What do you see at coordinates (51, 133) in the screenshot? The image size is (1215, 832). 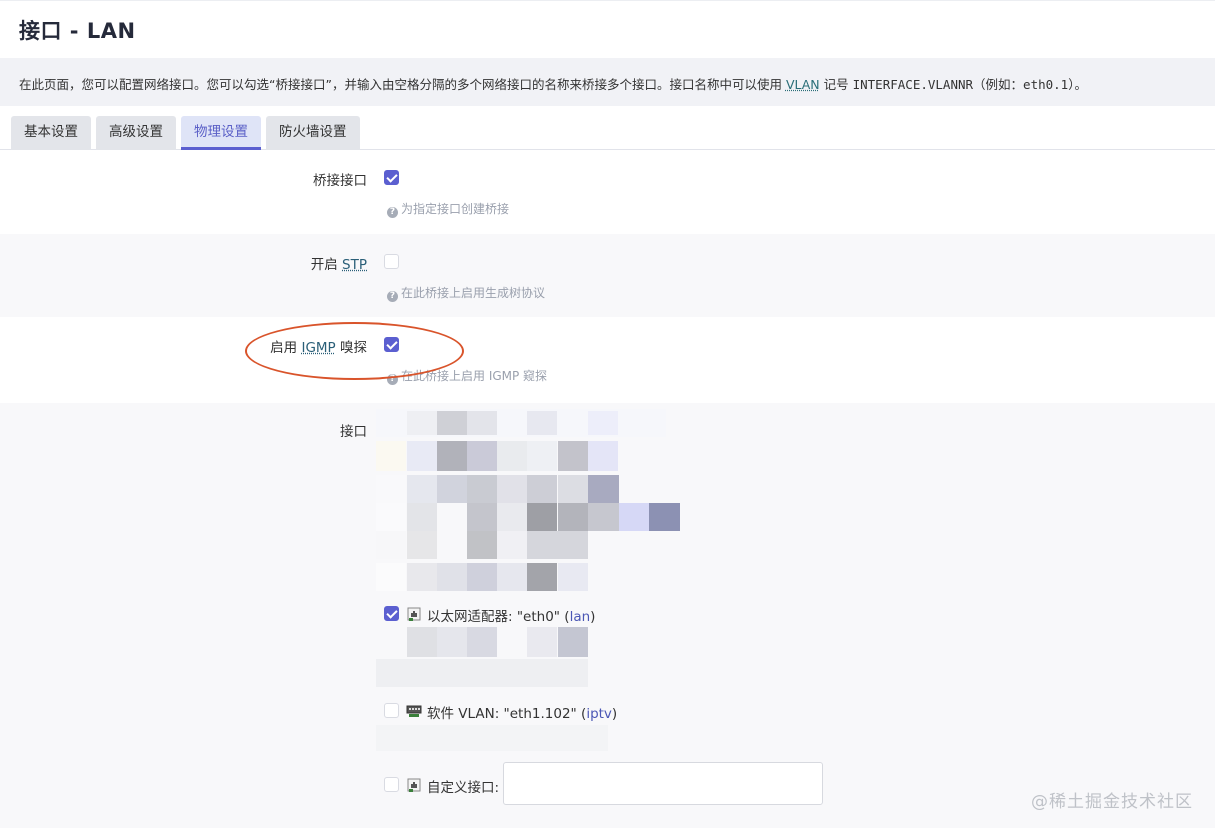 I see `tab-basic-settings: 基本设置` at bounding box center [51, 133].